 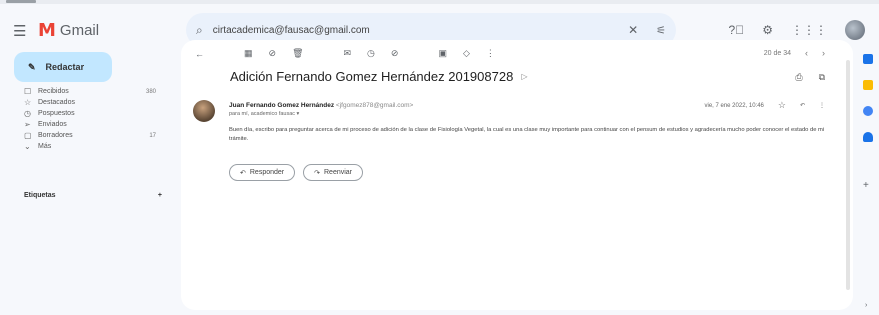 I want to click on add-label-icon: +, so click(x=160, y=195).